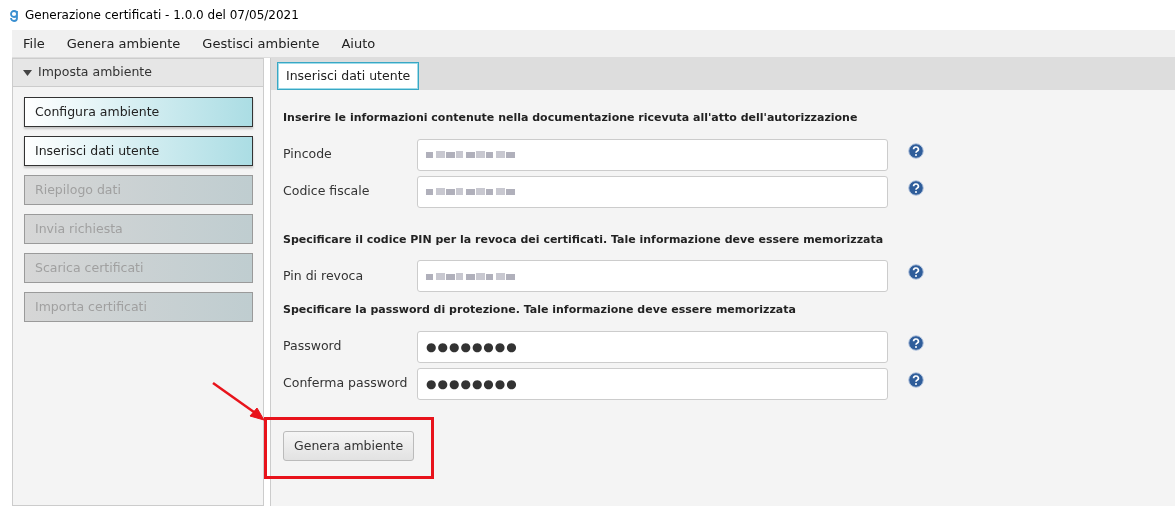 The width and height of the screenshot is (1175, 506). Describe the element at coordinates (27, 72) in the screenshot. I see `collapse-caret-icon` at that location.